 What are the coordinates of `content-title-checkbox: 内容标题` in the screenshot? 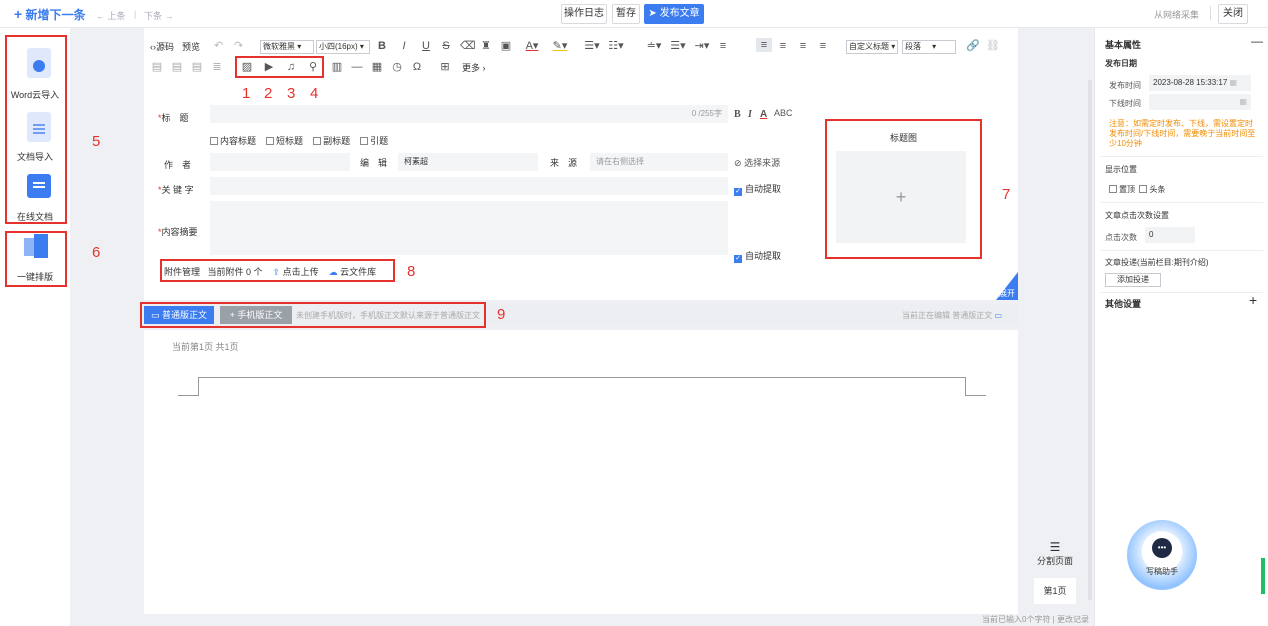 It's located at (233, 141).